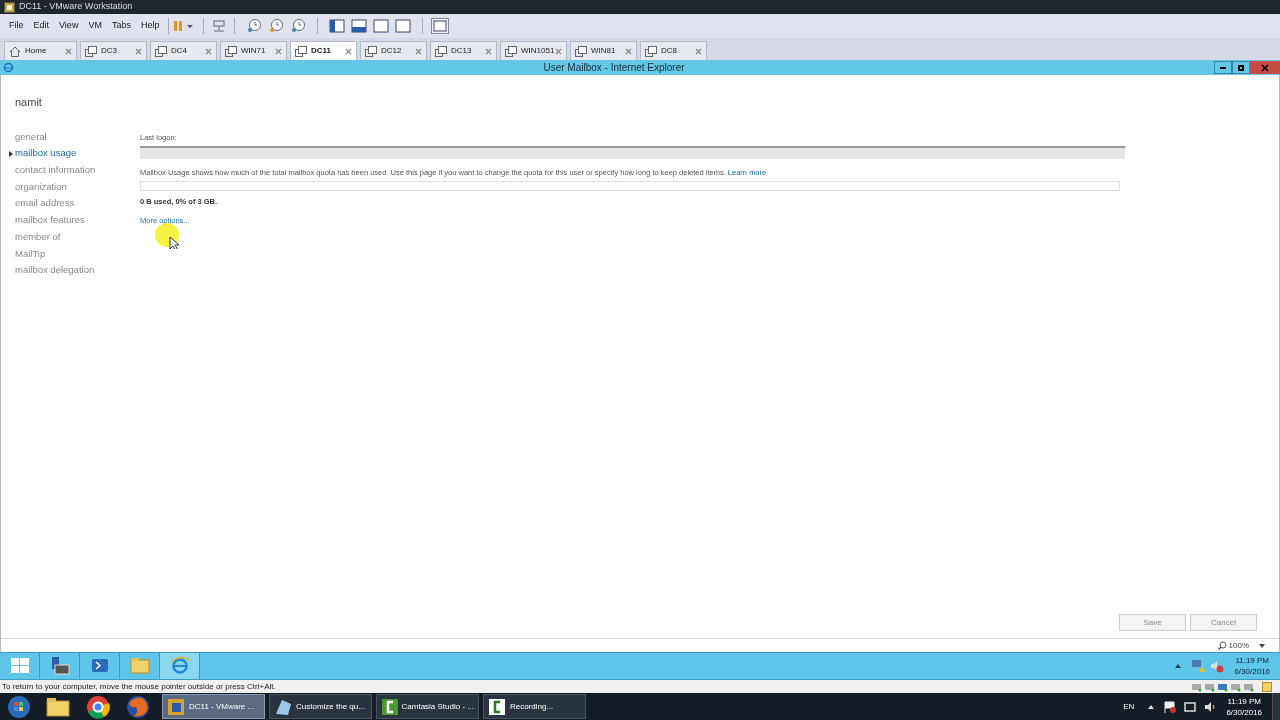  I want to click on vm-tab: DC4, so click(183, 50).